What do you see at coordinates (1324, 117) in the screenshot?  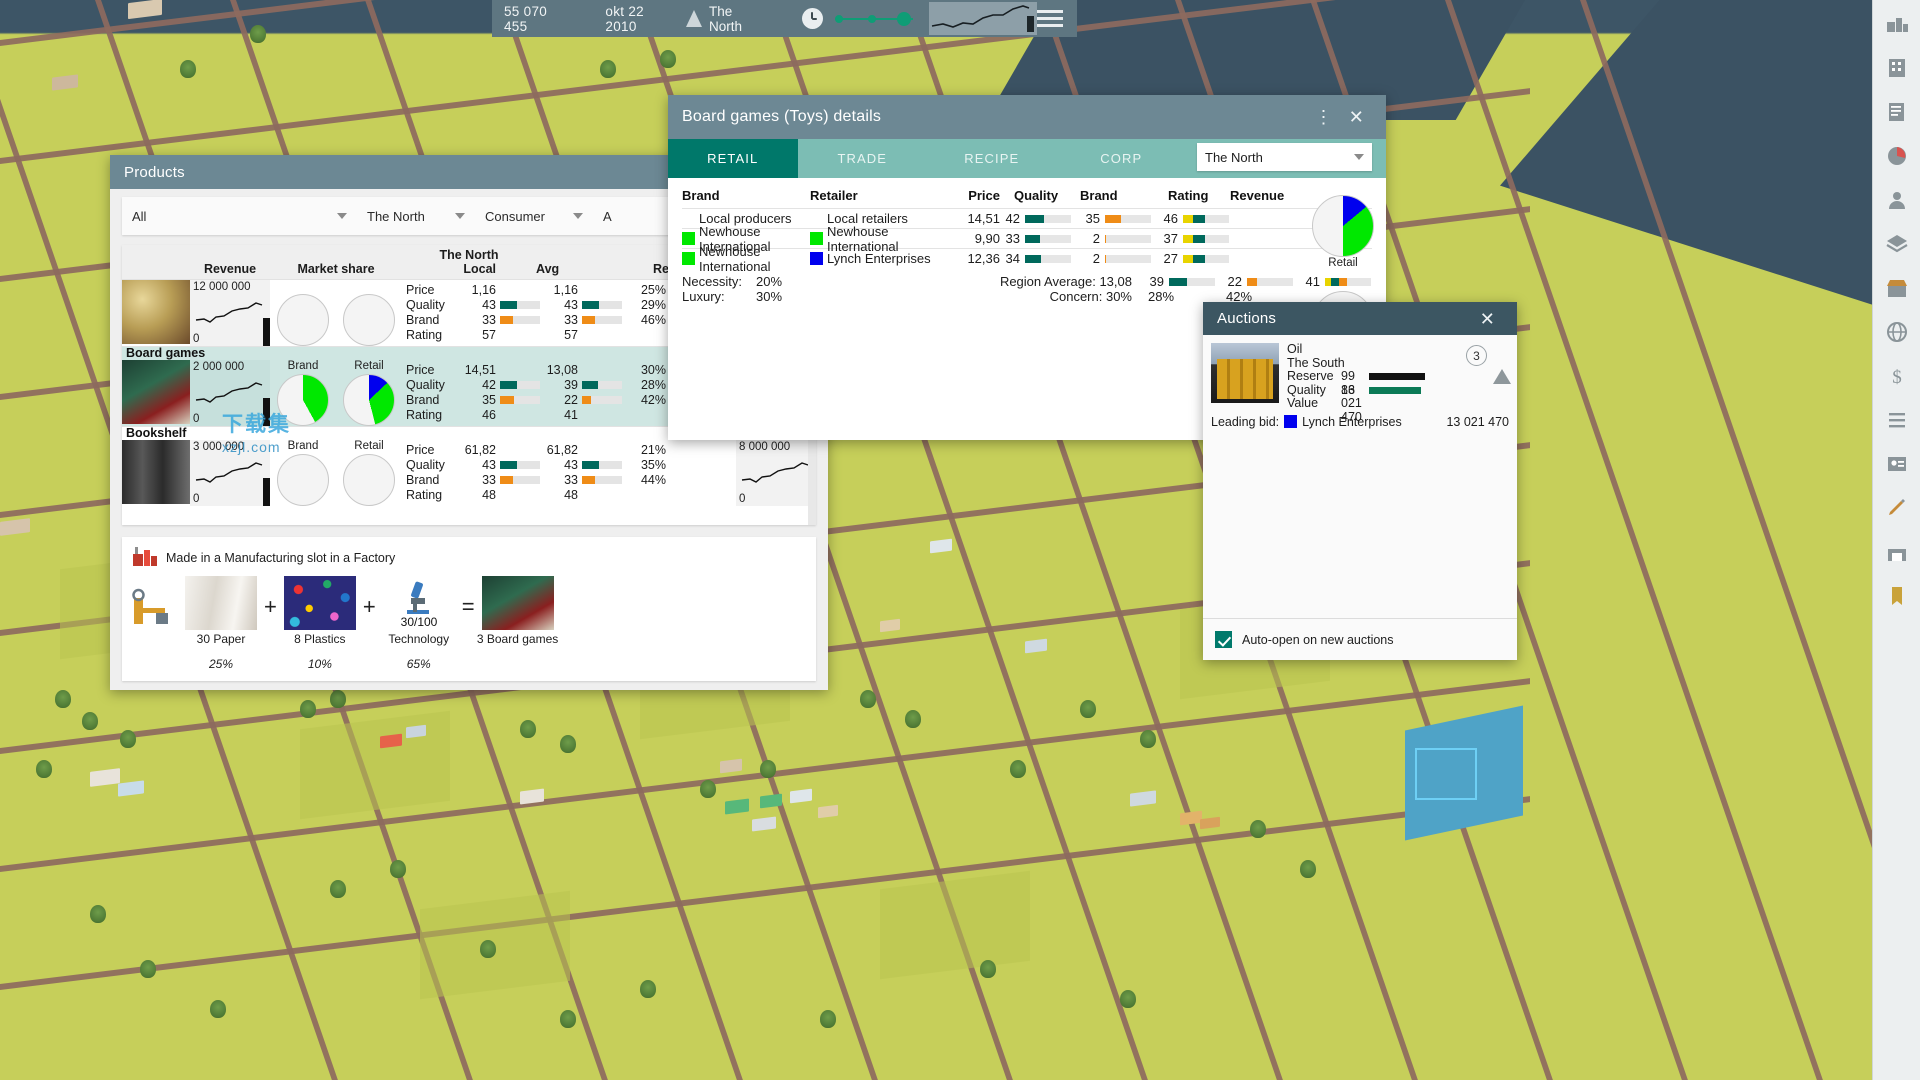 I see `kebab-menu-icon: ⋮` at bounding box center [1324, 117].